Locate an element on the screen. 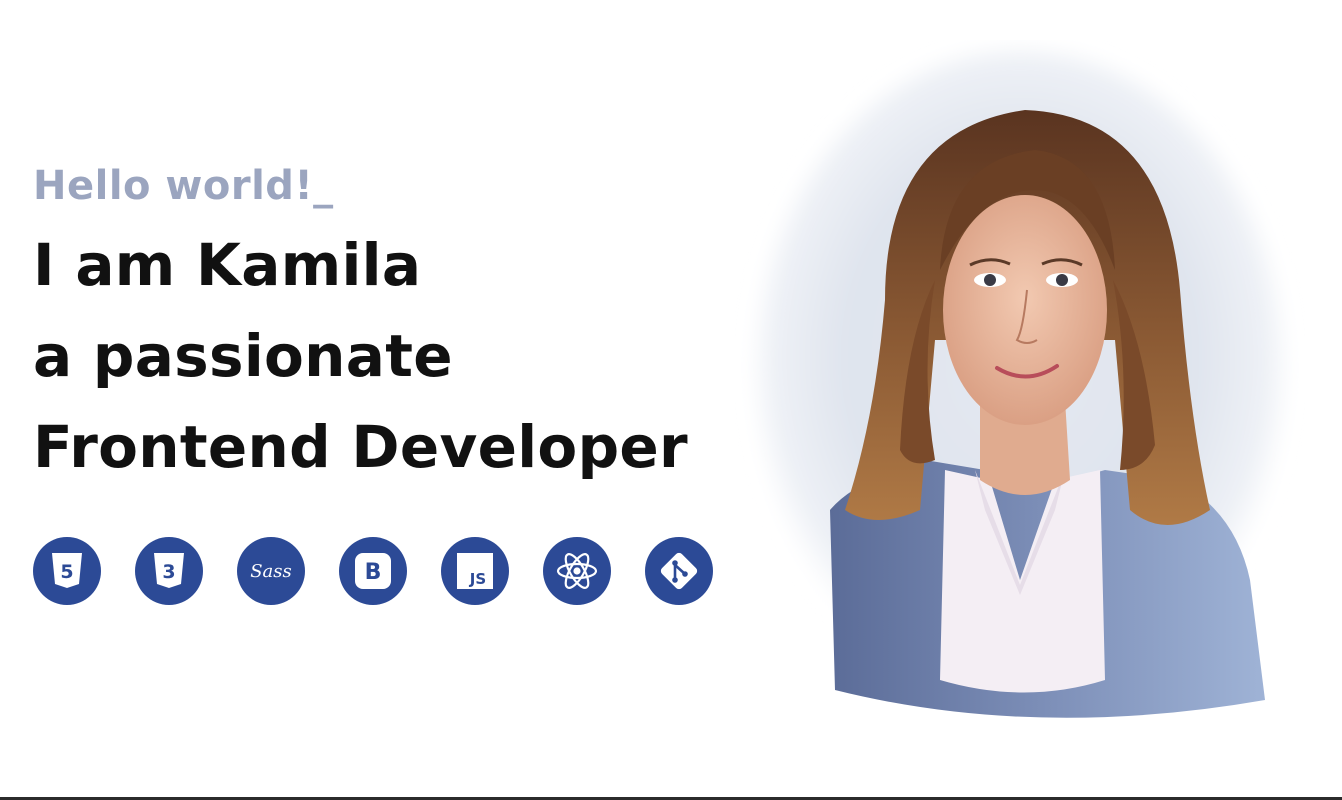  sass-logo: Sass is located at coordinates (271, 571).